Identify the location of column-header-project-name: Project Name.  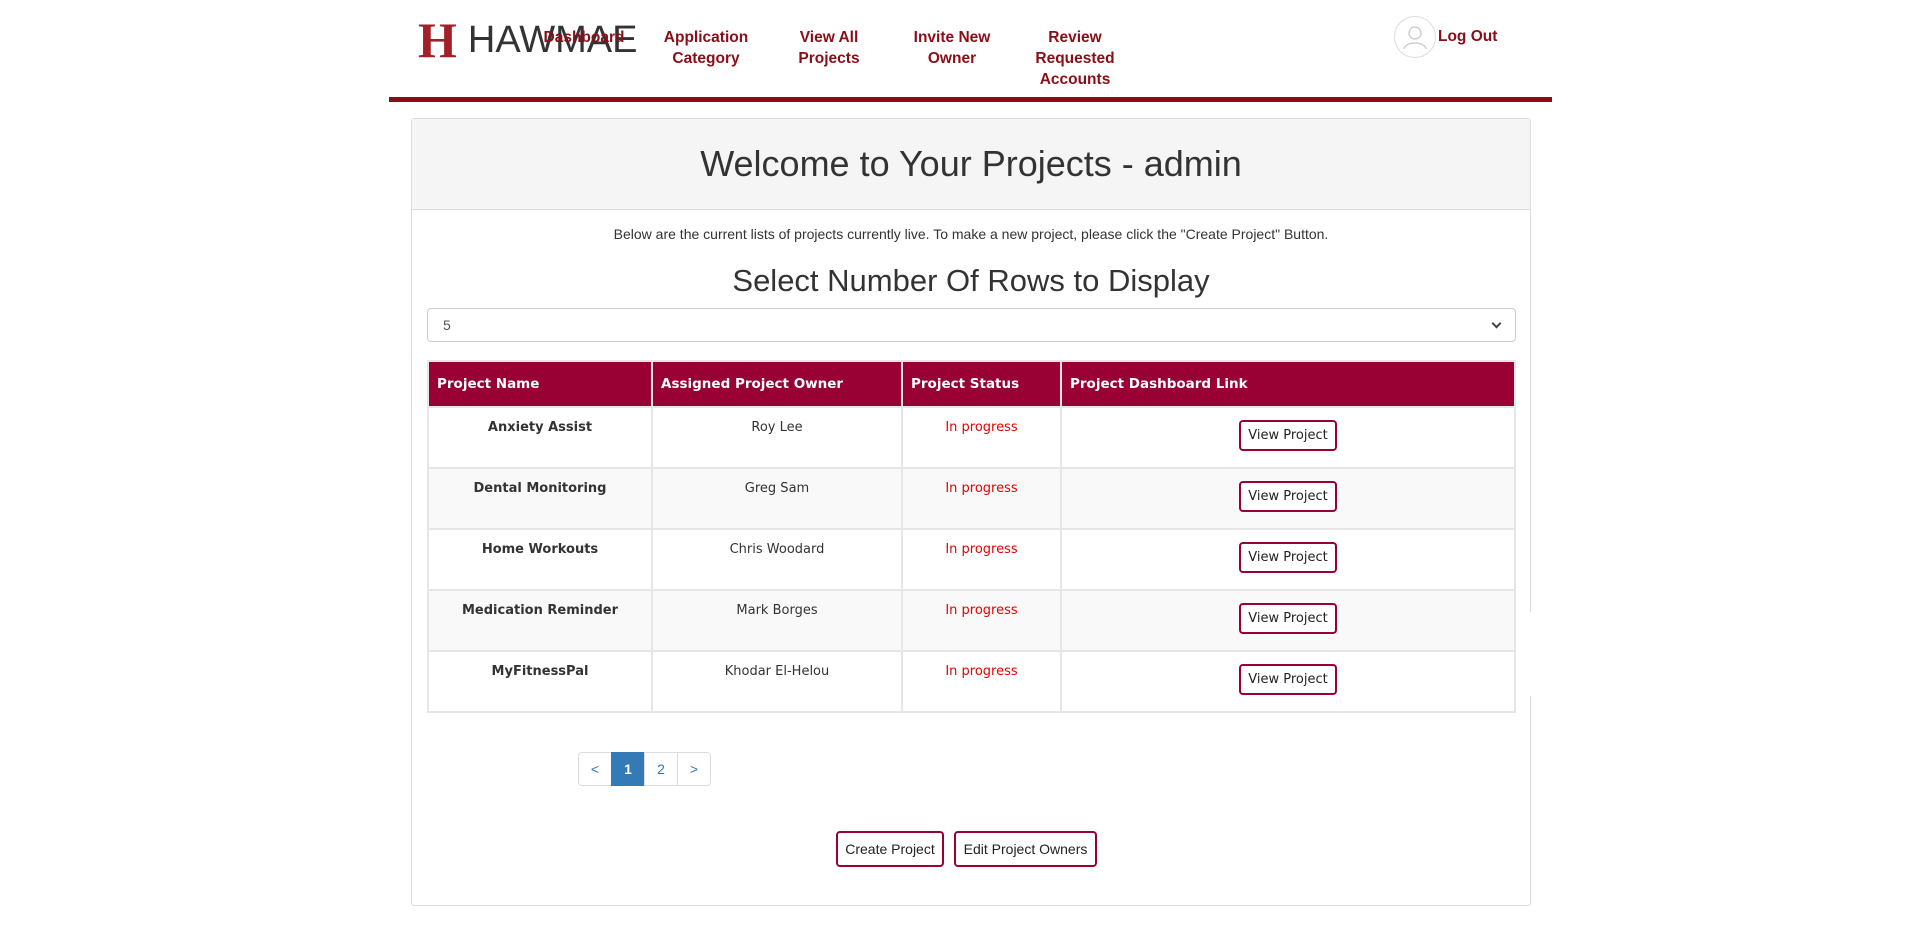
(540, 384).